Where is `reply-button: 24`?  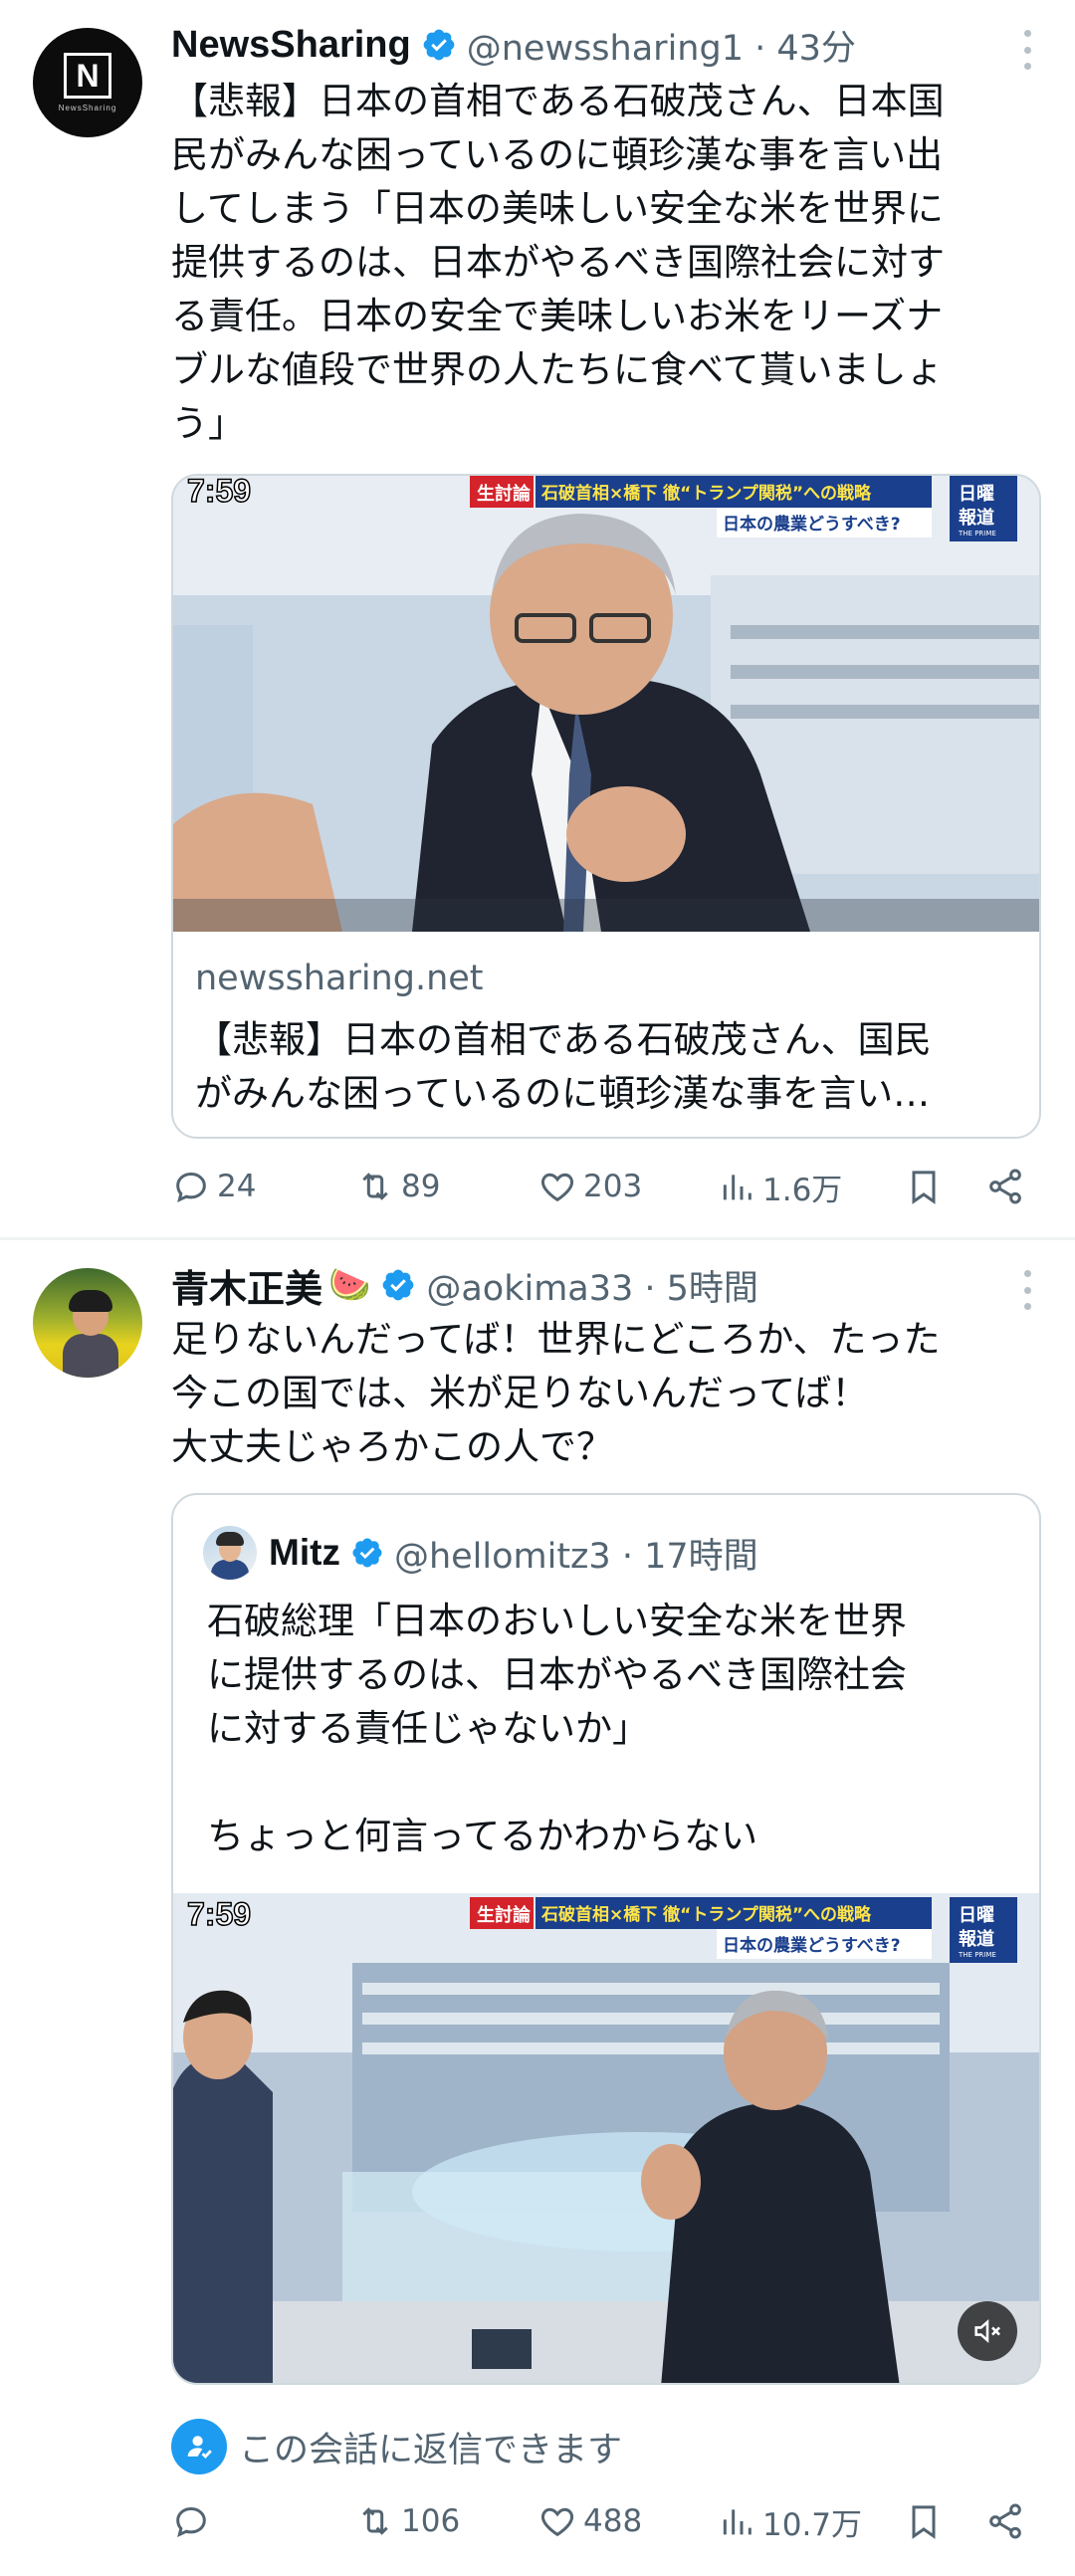 reply-button: 24 is located at coordinates (213, 1186).